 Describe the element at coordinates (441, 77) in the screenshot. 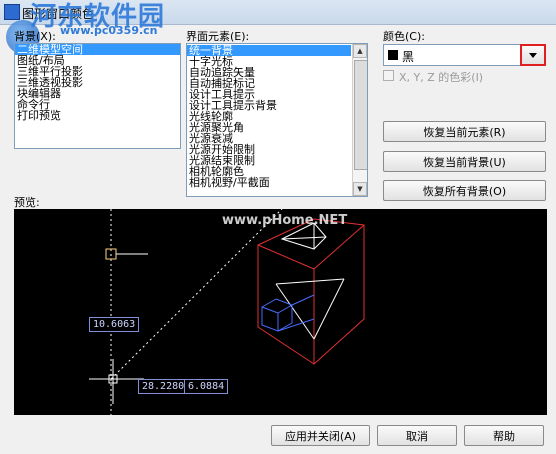

I see `tint-checkbox-label: X, Y, Z 的色彩(I)` at that location.